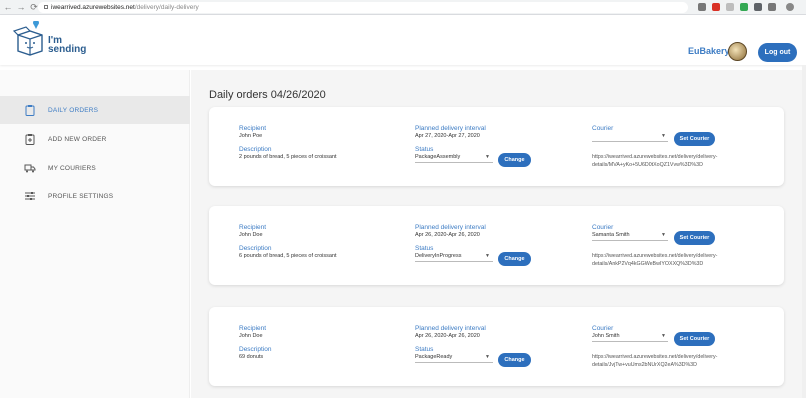 This screenshot has height=398, width=806. Describe the element at coordinates (709, 51) in the screenshot. I see `company-name: EuBakery` at that location.